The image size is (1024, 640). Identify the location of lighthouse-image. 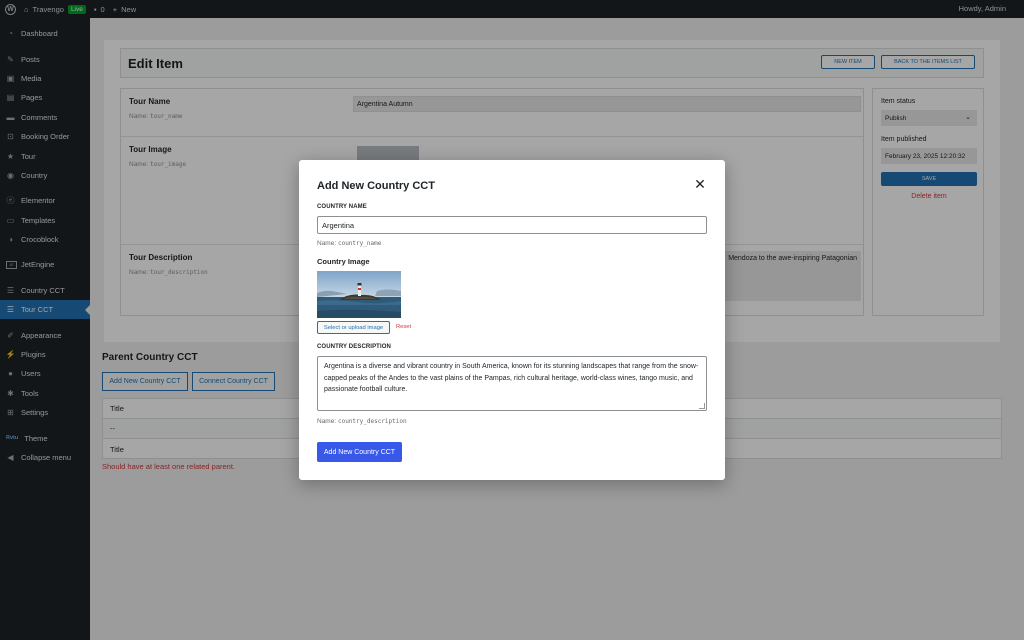
(359, 294).